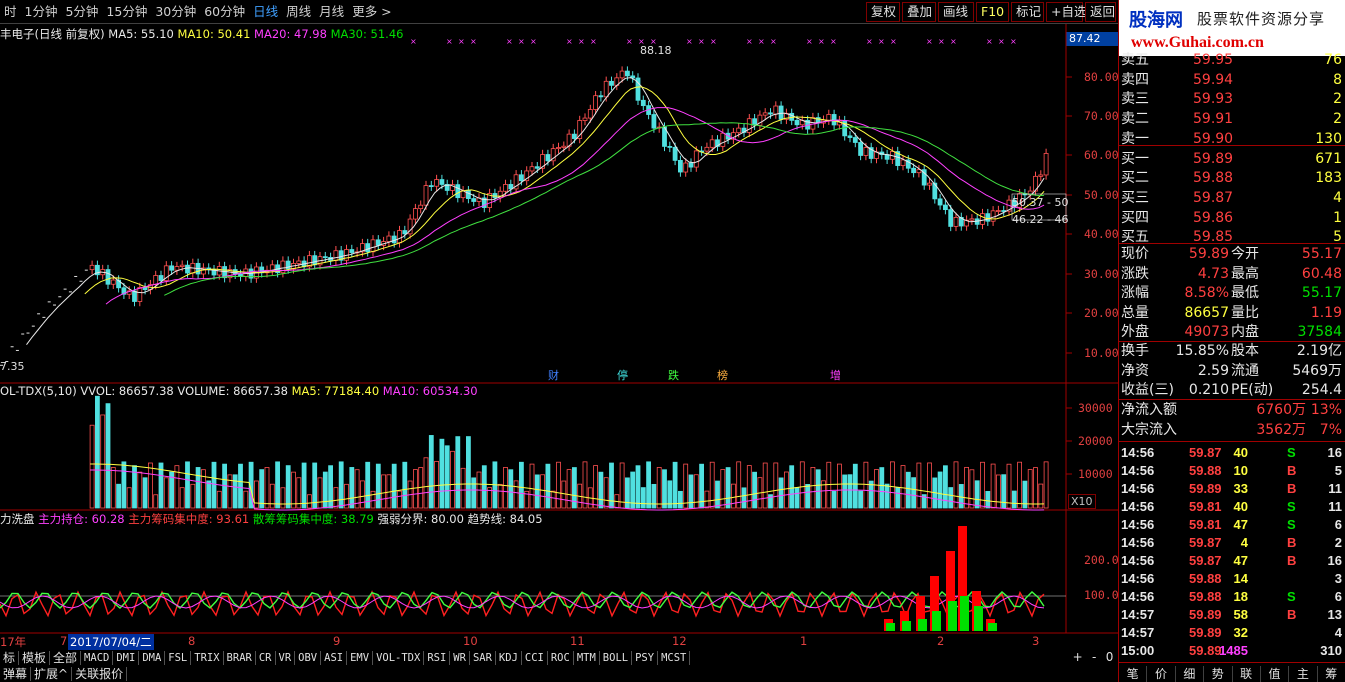 Image resolution: width=1345 pixels, height=682 pixels. I want to click on toolbar-button-4: 标记, so click(1027, 12).